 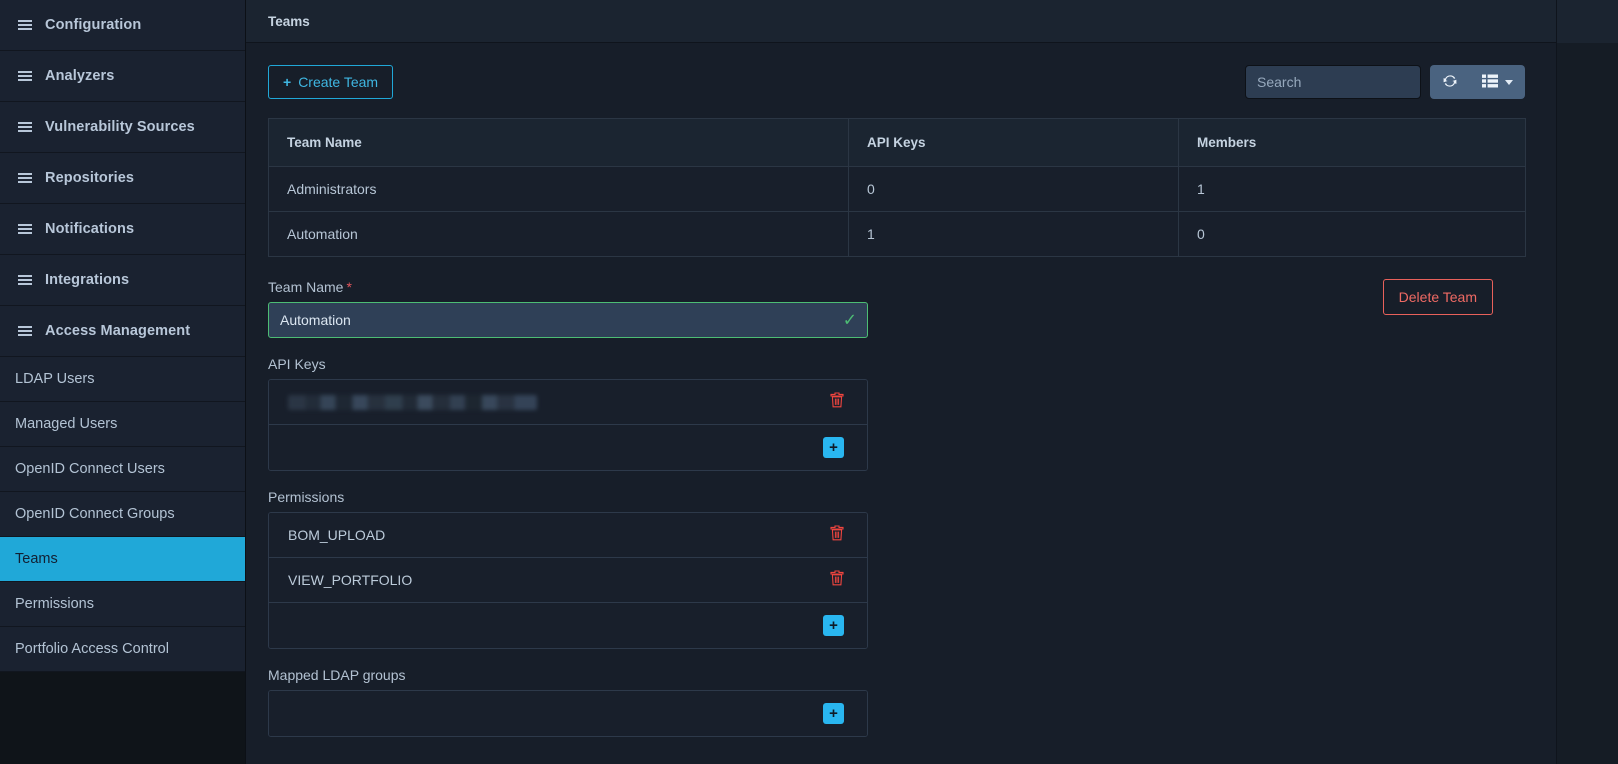 I want to click on cell-members: 0, so click(x=1352, y=234).